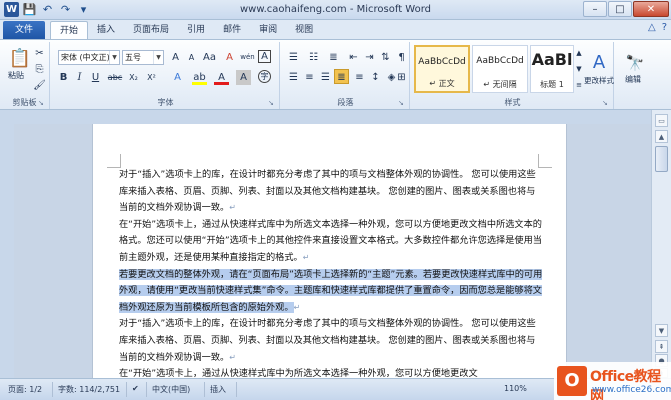 This screenshot has width=671, height=400. I want to click on change-case-button: Aa, so click(209, 57).